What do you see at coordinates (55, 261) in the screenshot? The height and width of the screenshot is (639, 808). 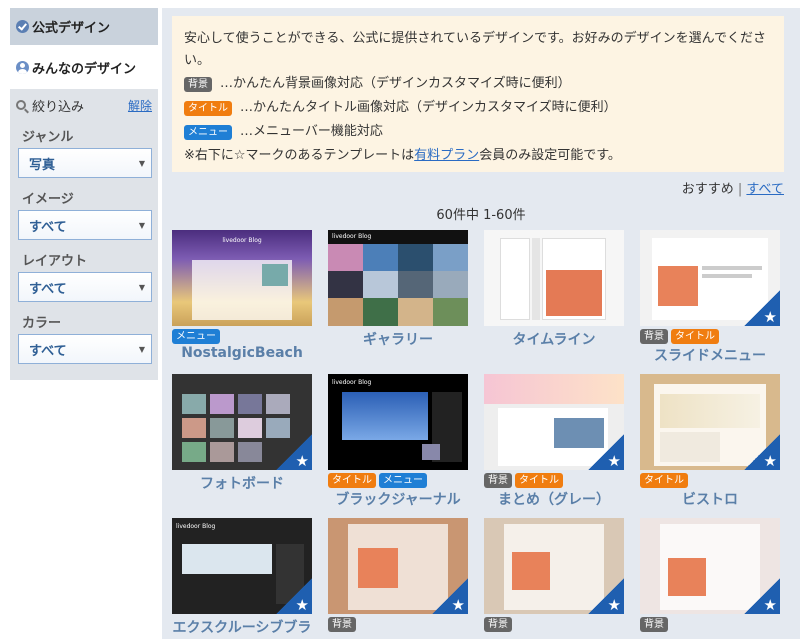 I see `layout-label: レイアウト` at bounding box center [55, 261].